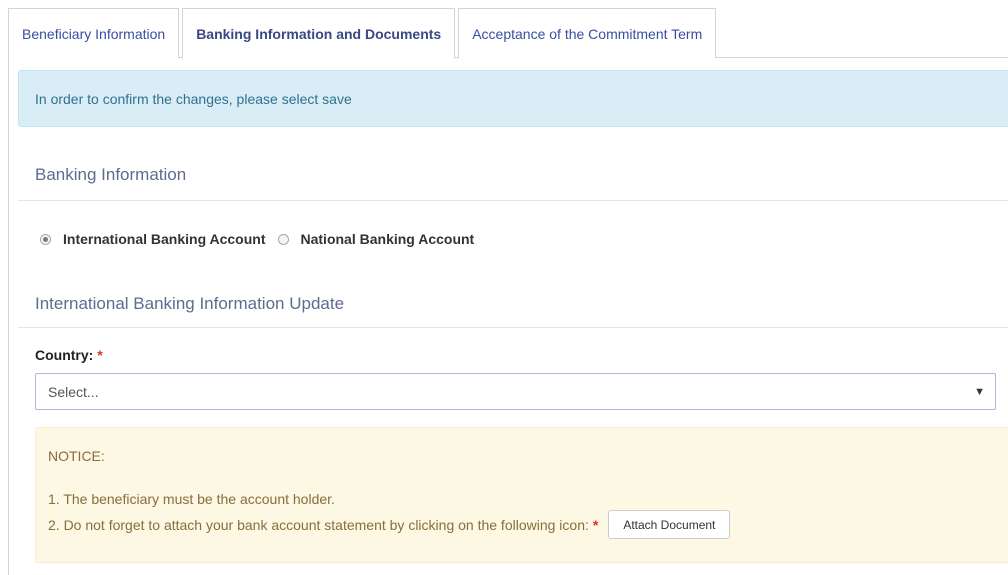 The image size is (1008, 575). Describe the element at coordinates (76, 456) in the screenshot. I see `notice-title: NOTICE:` at that location.